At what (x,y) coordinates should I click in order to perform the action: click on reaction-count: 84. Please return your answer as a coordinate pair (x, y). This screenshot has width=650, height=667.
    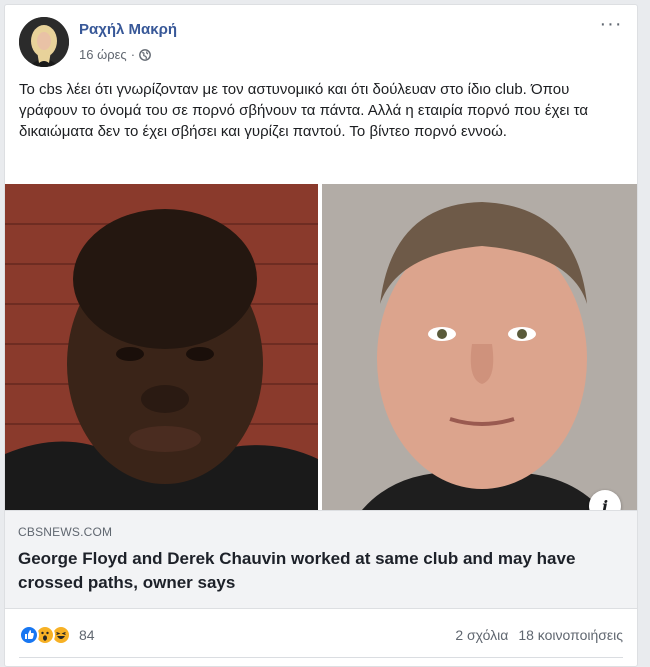
    Looking at the image, I should click on (87, 635).